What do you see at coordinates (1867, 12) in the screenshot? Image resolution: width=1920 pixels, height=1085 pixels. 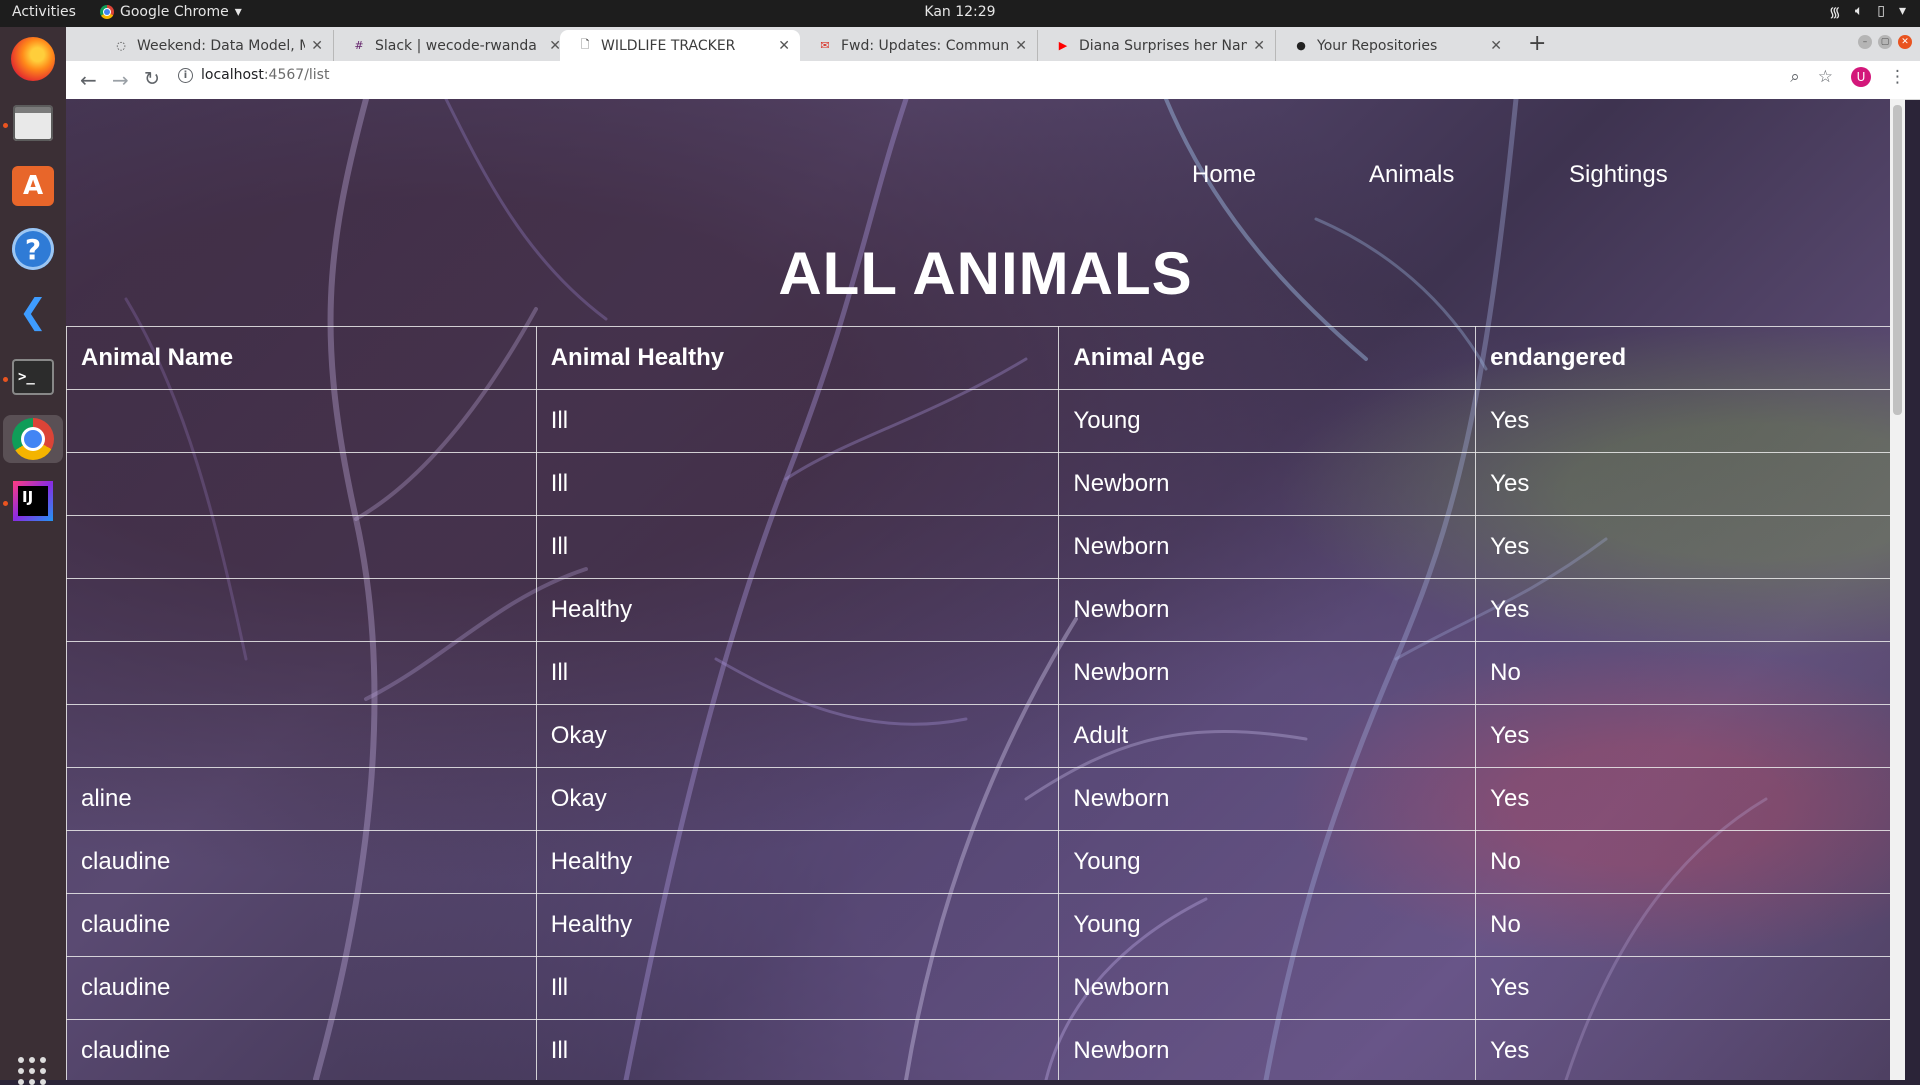 I see `system-tray: ᯾ 🔈︎ ▯ ▾` at bounding box center [1867, 12].